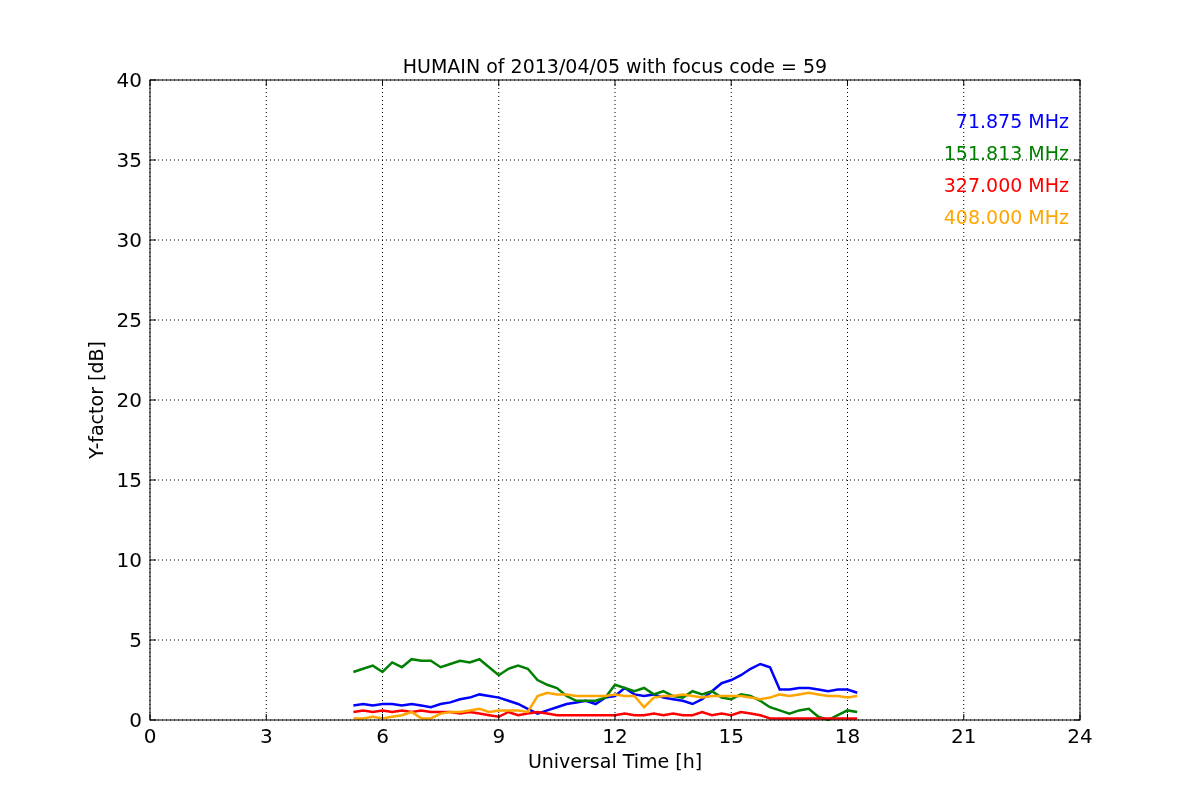  I want to click on legend-entry: 327.000 MHz, so click(1006, 185).